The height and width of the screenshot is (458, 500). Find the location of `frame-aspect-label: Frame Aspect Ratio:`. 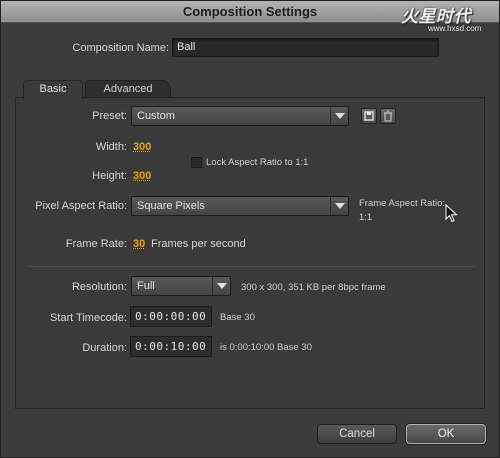

frame-aspect-label: Frame Aspect Ratio: is located at coordinates (402, 203).